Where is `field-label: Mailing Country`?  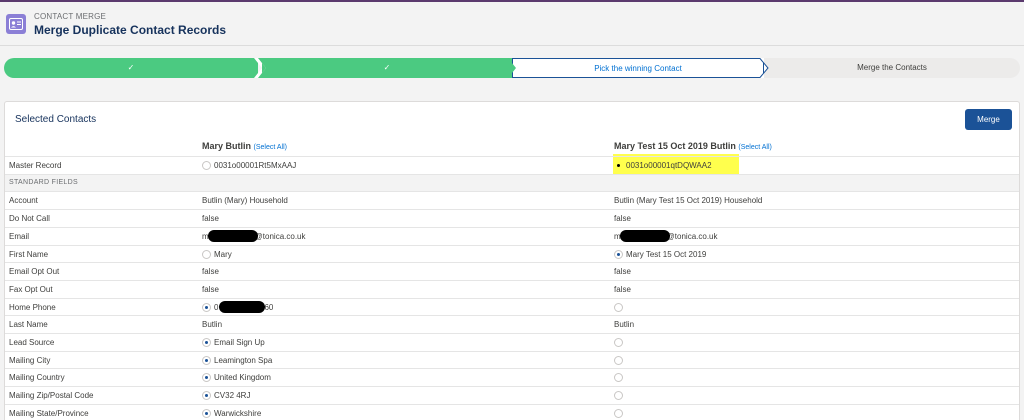
field-label: Mailing Country is located at coordinates (37, 378).